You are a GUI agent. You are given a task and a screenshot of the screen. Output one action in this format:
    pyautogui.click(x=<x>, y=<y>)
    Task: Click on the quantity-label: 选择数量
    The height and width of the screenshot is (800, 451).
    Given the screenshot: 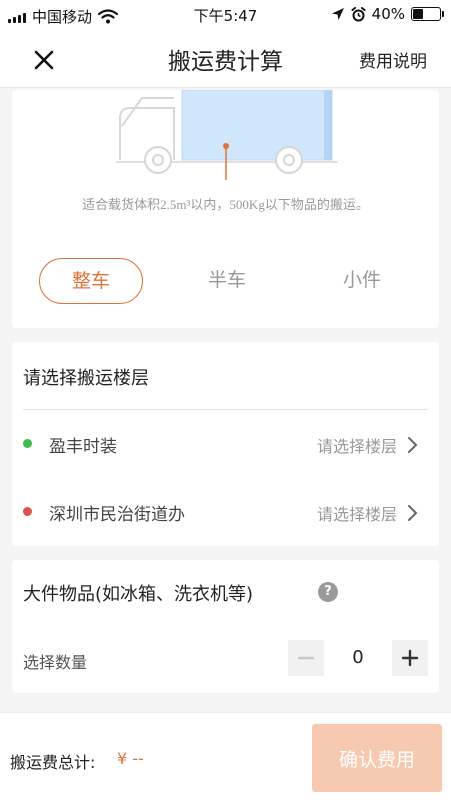 What is the action you would take?
    pyautogui.click(x=55, y=662)
    